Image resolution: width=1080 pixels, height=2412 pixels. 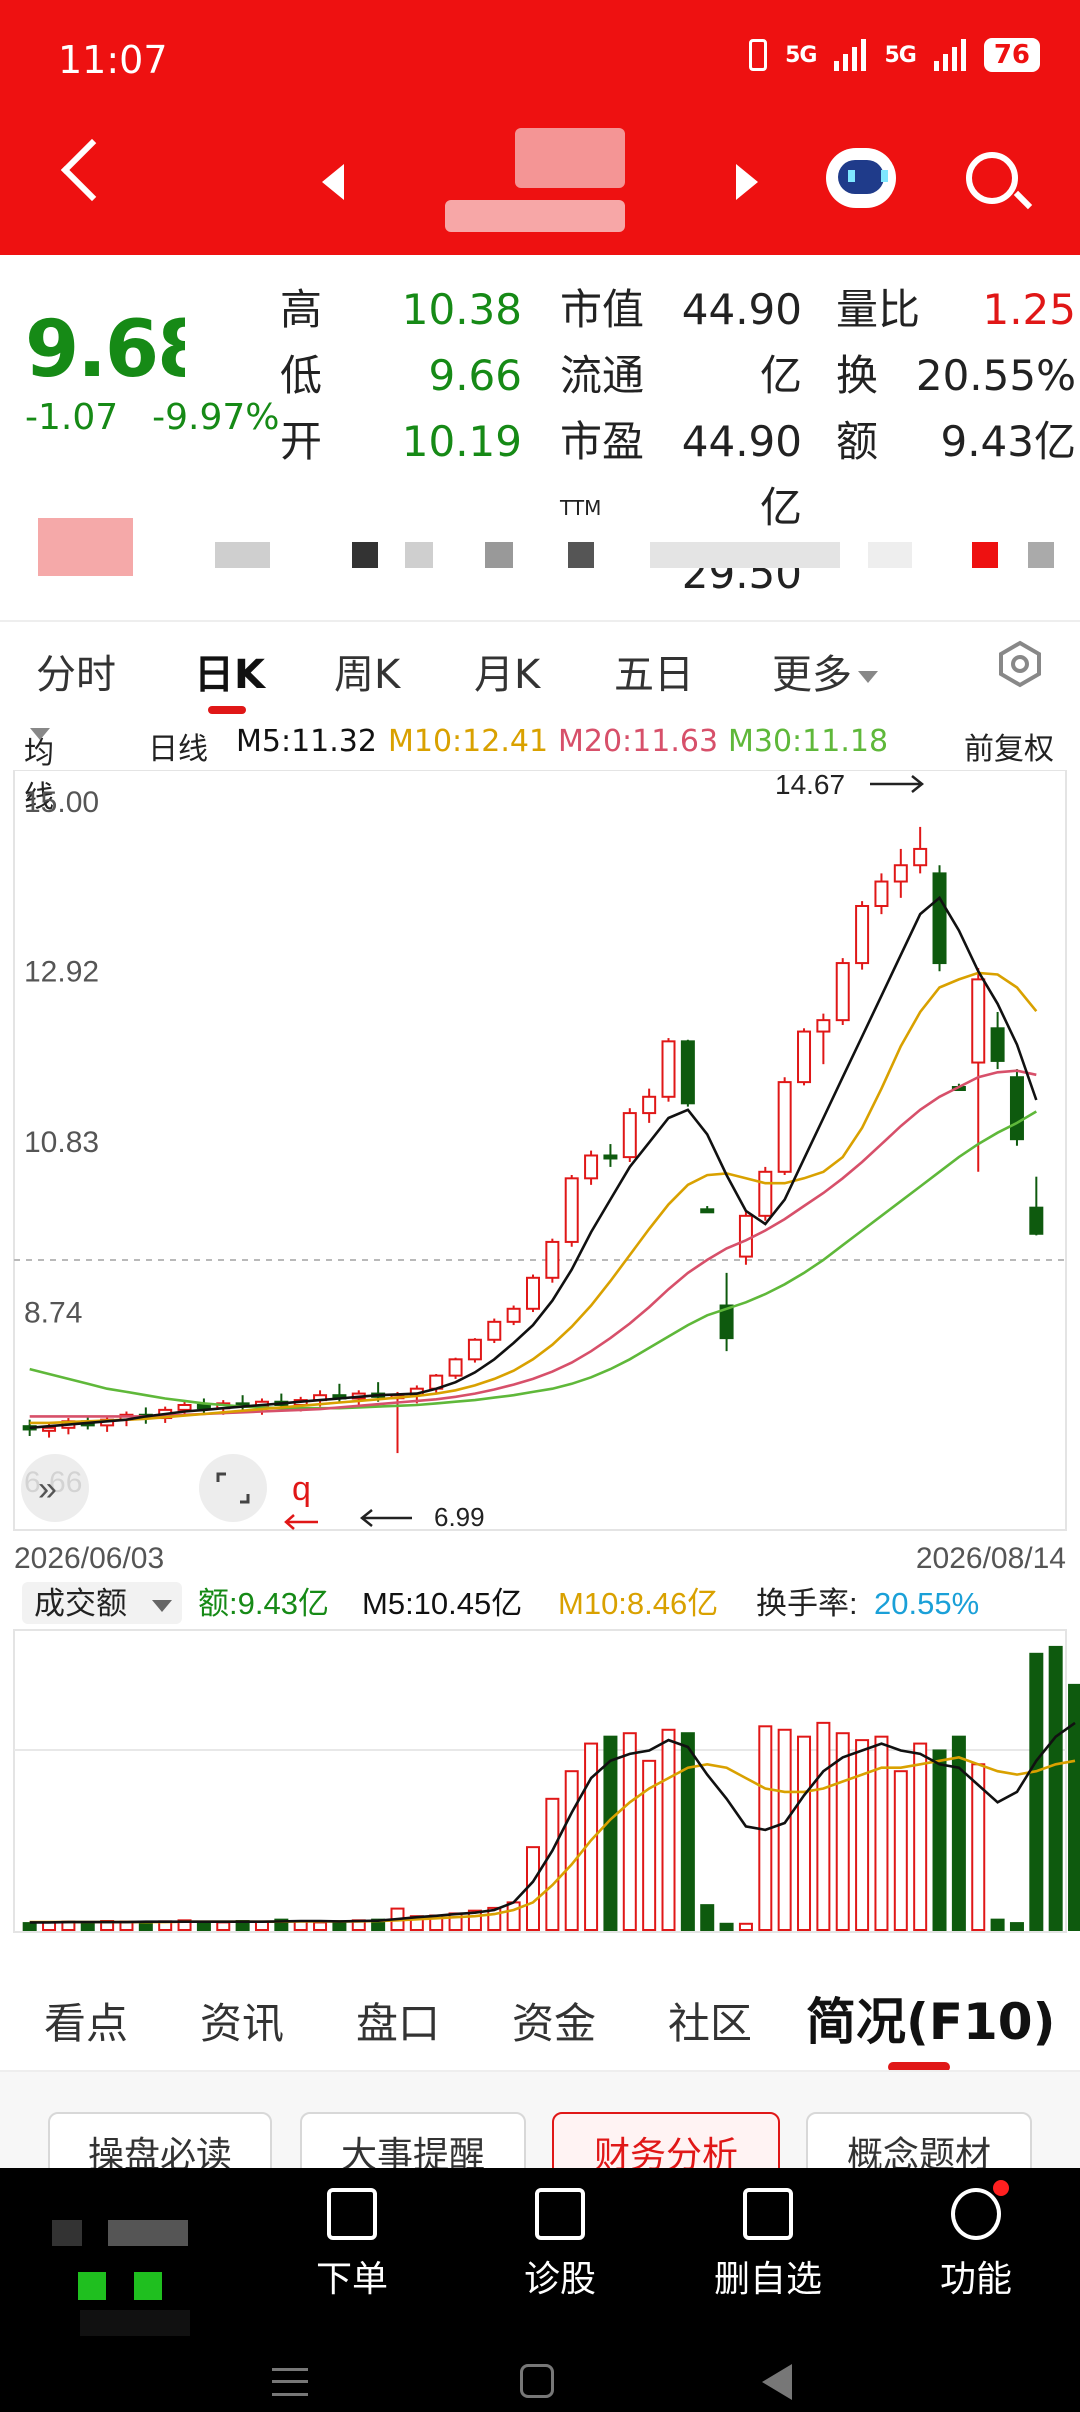 I want to click on price-adjust-selector: 前复权, so click(x=1009, y=746).